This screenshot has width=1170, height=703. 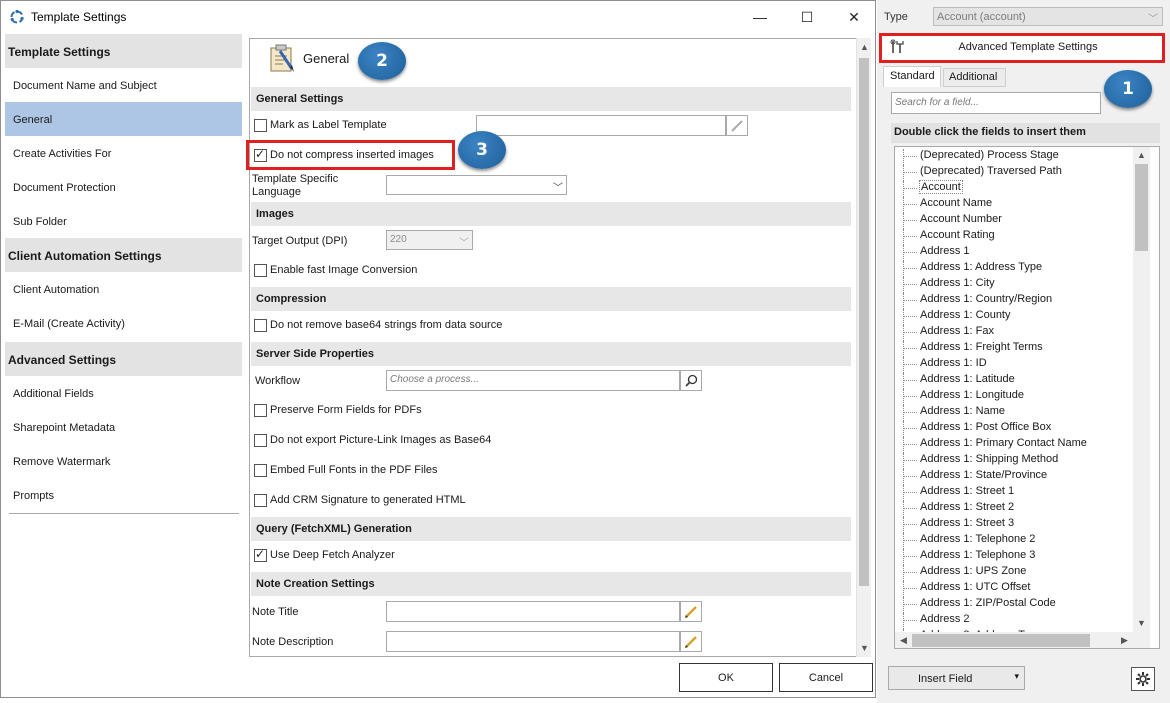 I want to click on section-server-side: Server Side Properties, so click(x=551, y=354).